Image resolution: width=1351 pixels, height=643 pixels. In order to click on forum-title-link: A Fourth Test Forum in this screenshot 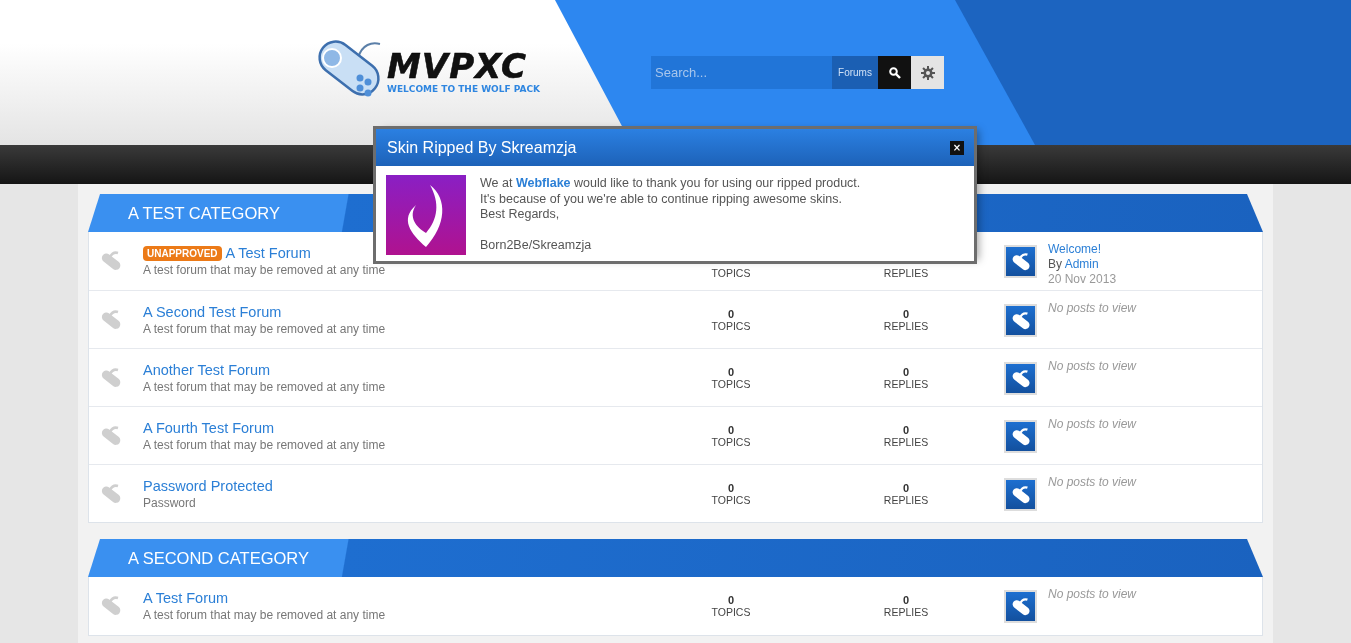, I will do `click(209, 427)`.